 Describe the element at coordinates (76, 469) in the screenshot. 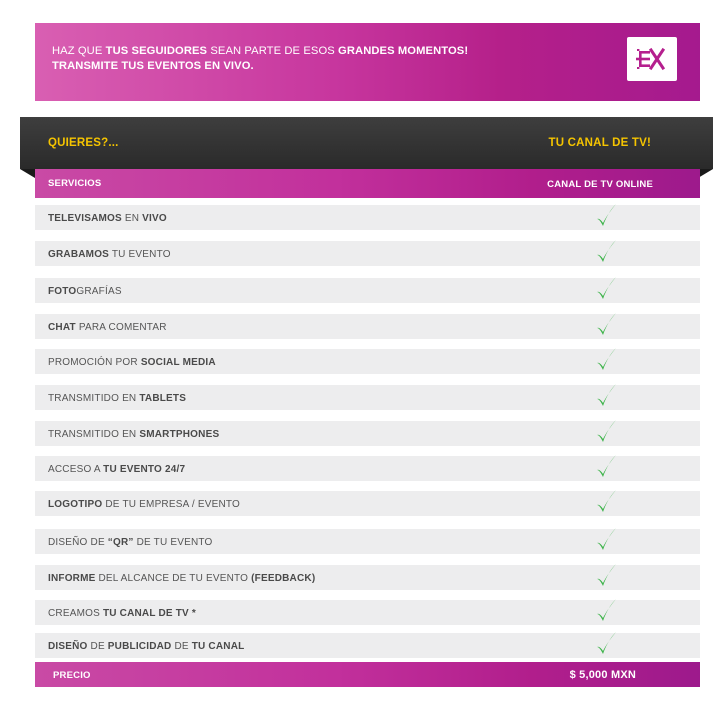

I see `text-segment: ACCESO A` at that location.